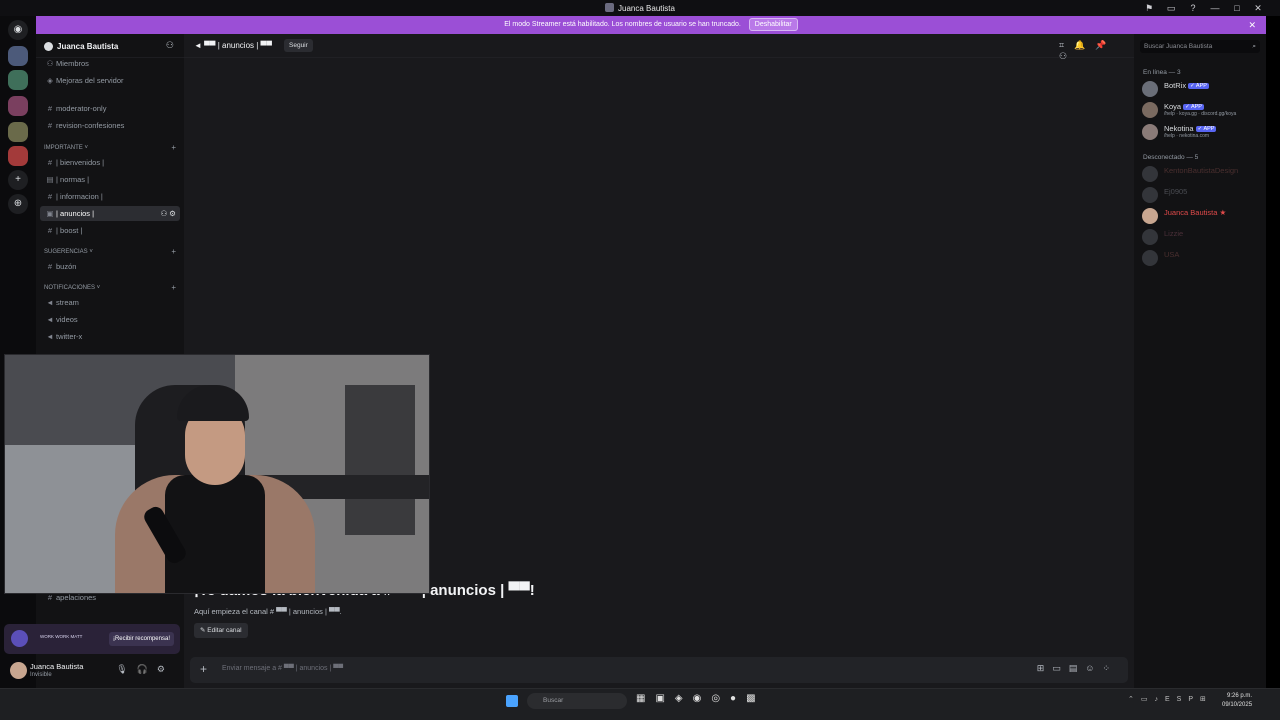 This screenshot has height=720, width=1280. Describe the element at coordinates (512, 701) in the screenshot. I see `start-icon` at that location.